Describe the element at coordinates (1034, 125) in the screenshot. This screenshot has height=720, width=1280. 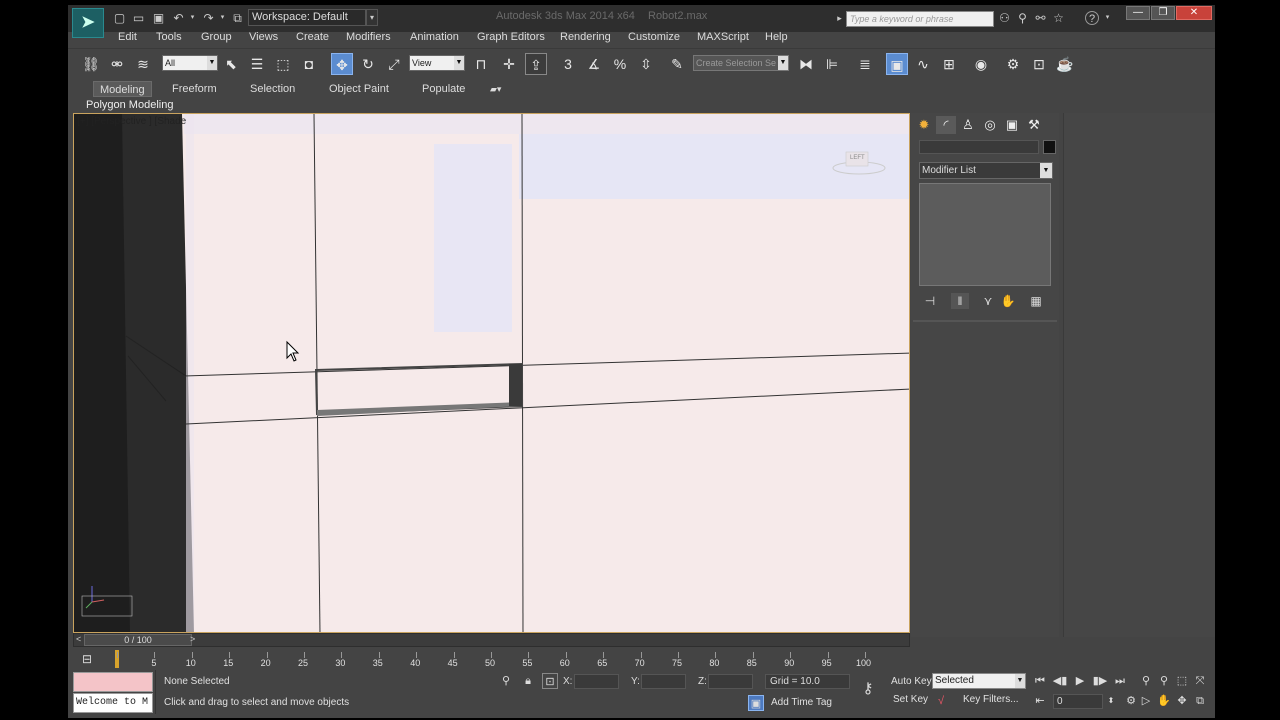
I see `utilities-tab-icon: ⚒` at that location.